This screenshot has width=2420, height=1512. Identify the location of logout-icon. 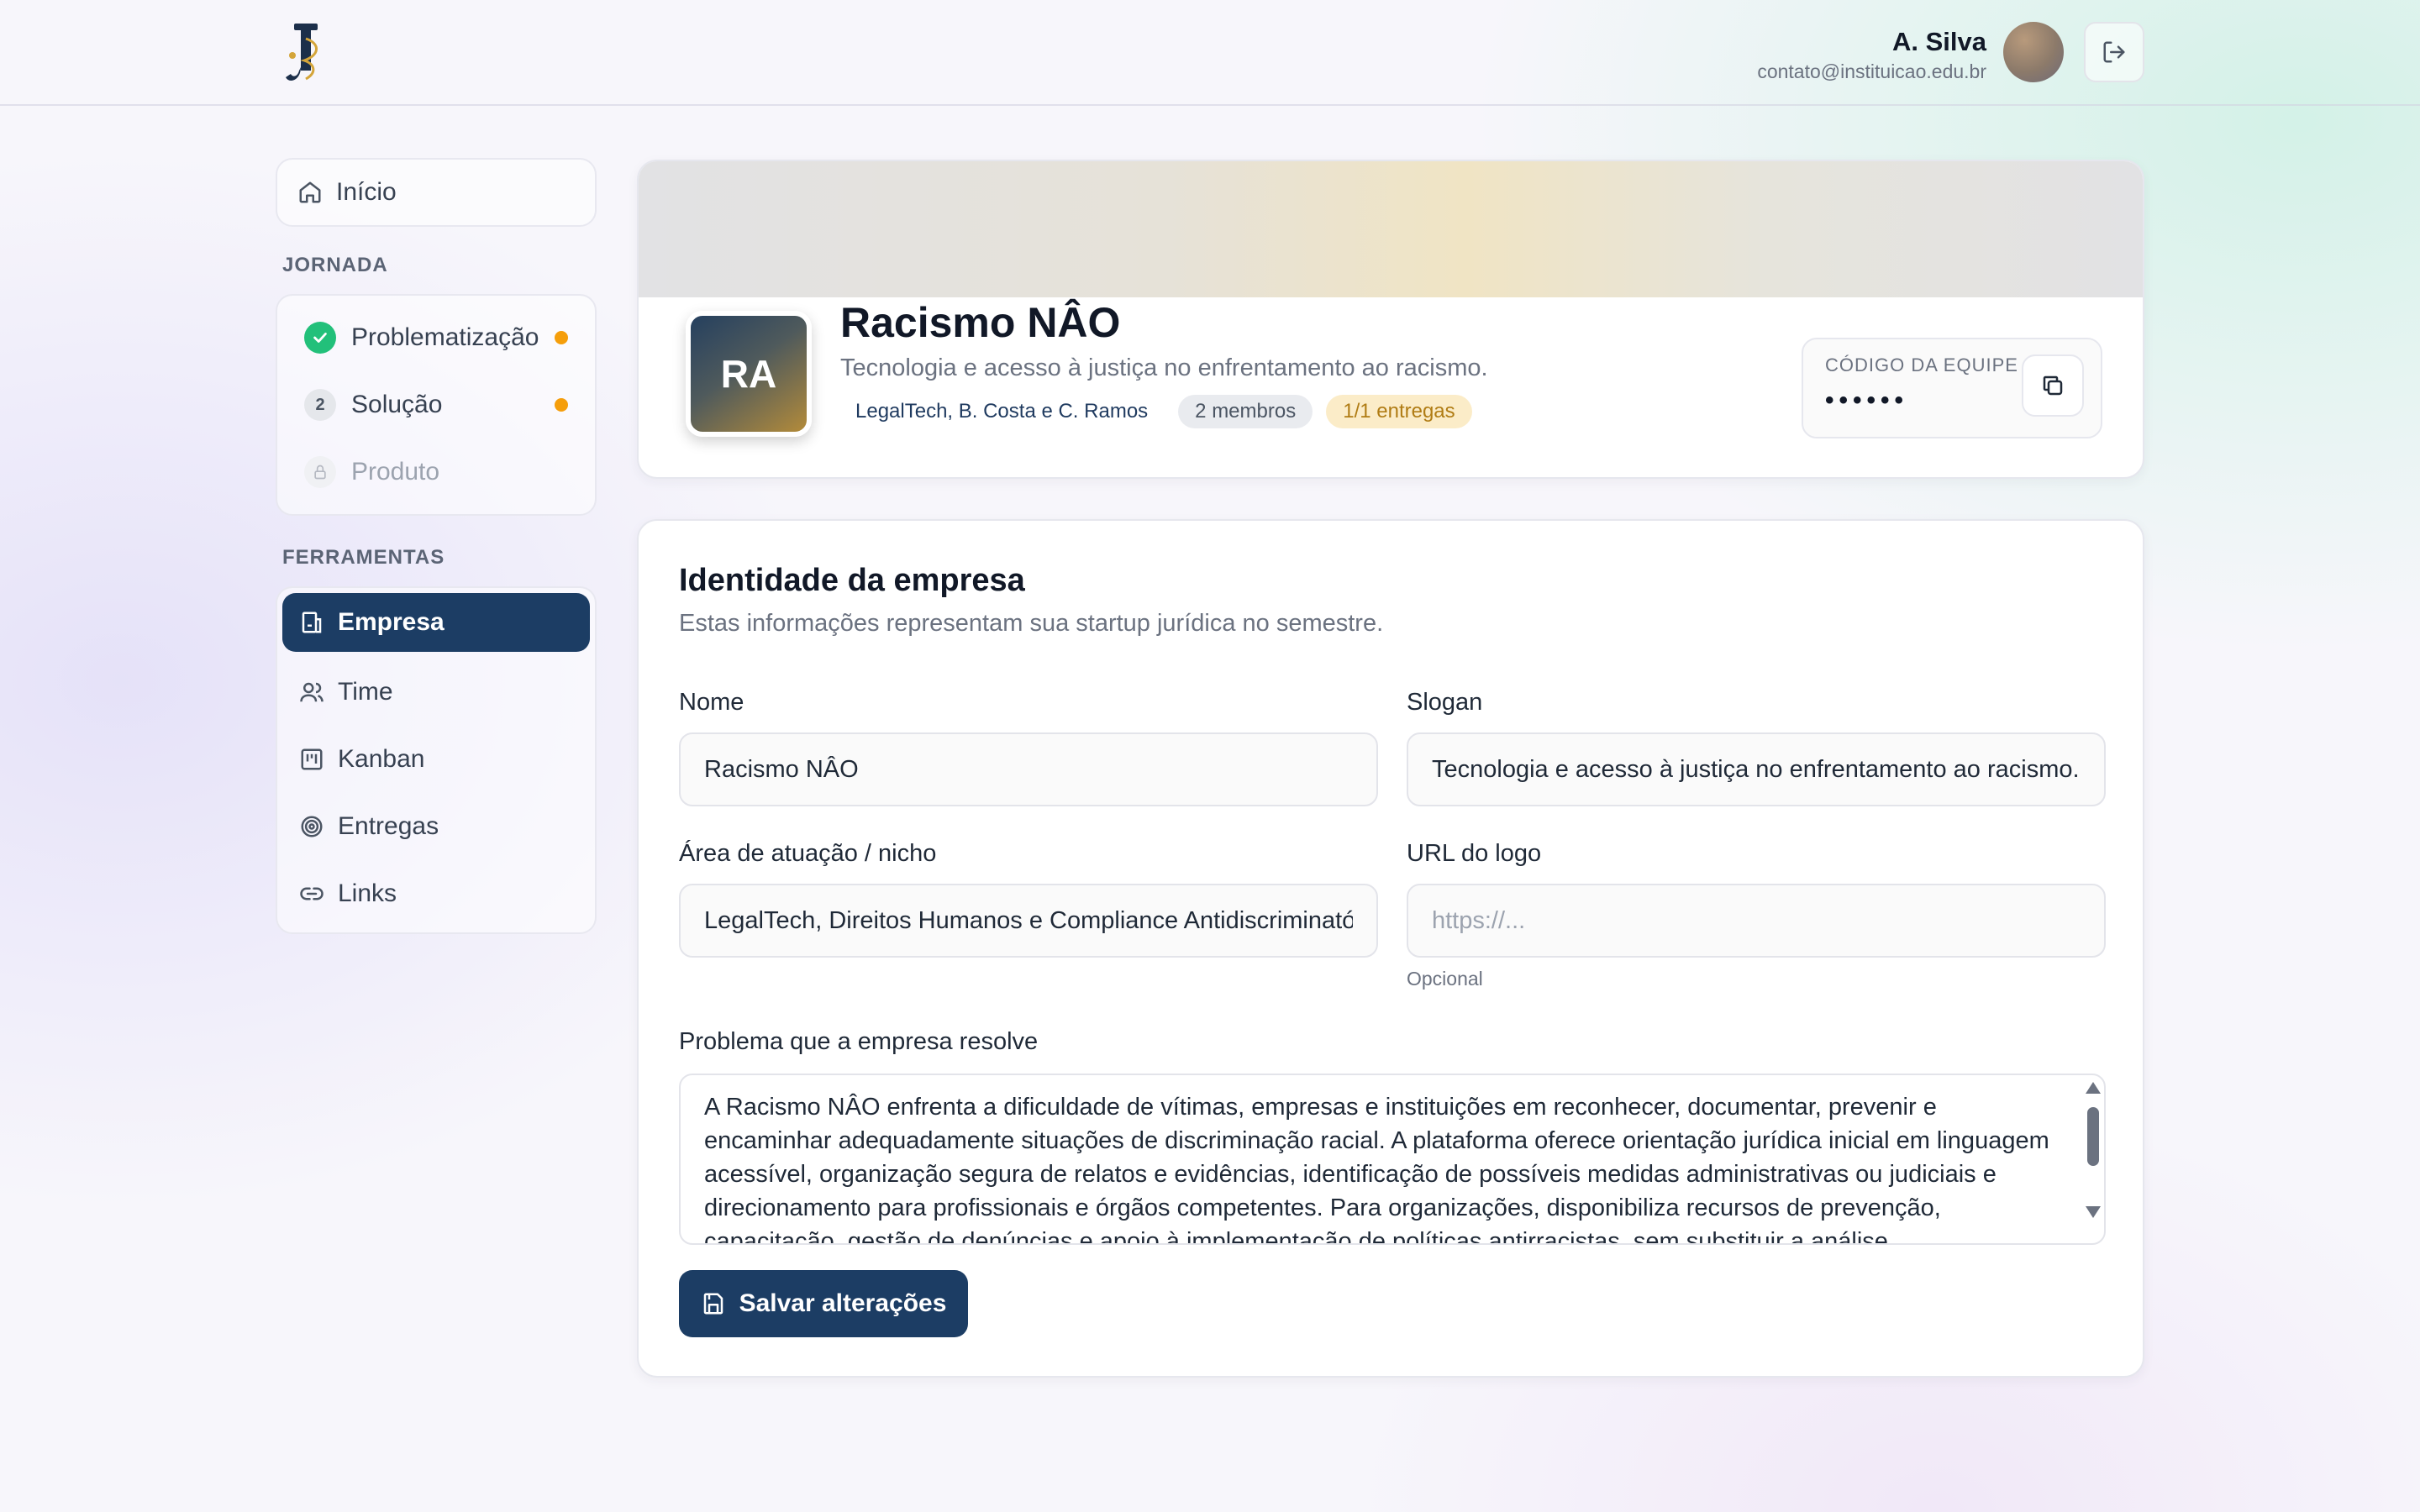
(2114, 52).